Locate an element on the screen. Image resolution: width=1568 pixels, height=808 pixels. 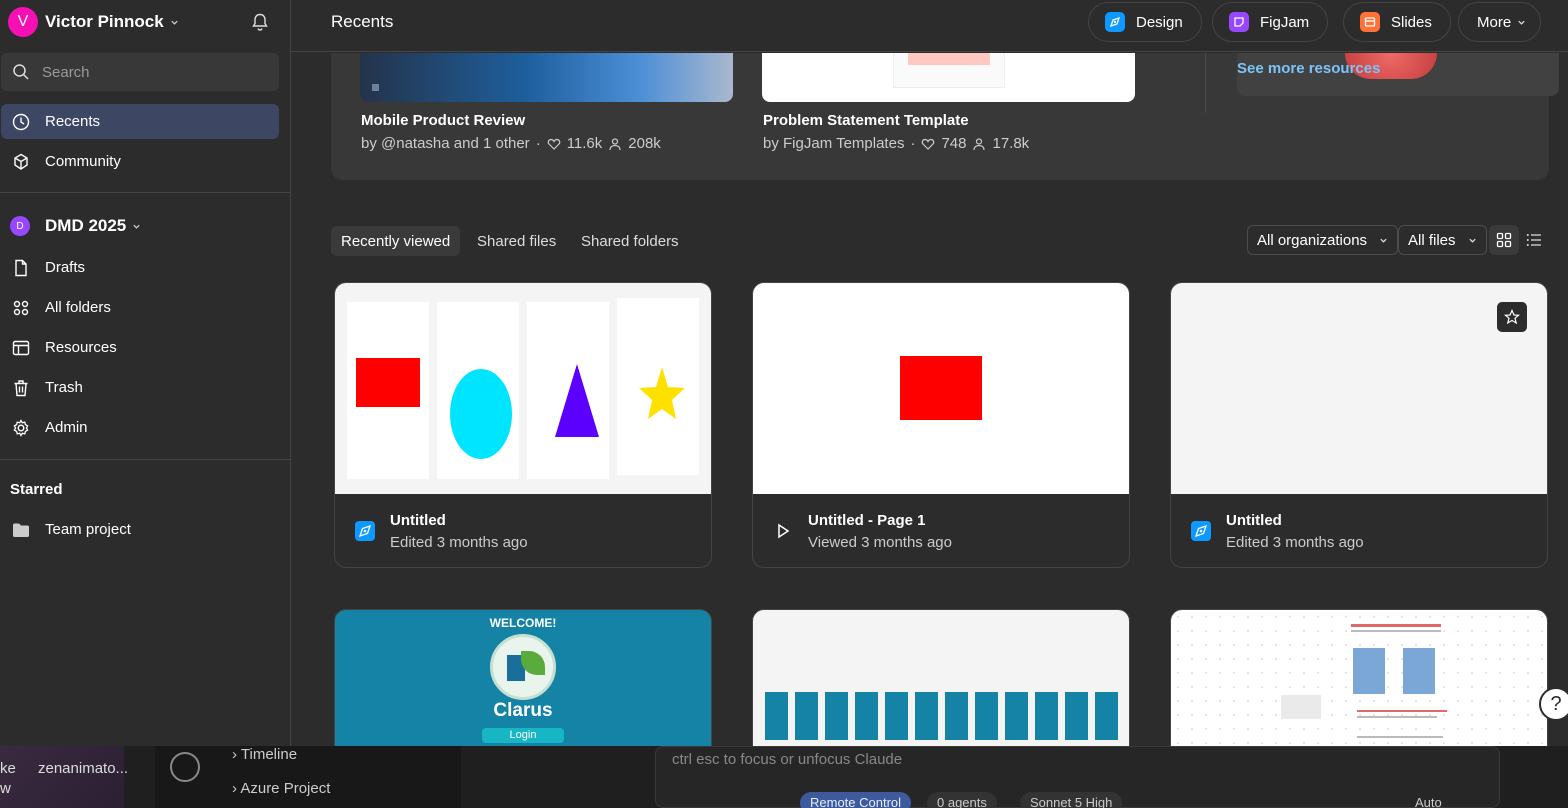
design-icon is located at coordinates (1115, 22).